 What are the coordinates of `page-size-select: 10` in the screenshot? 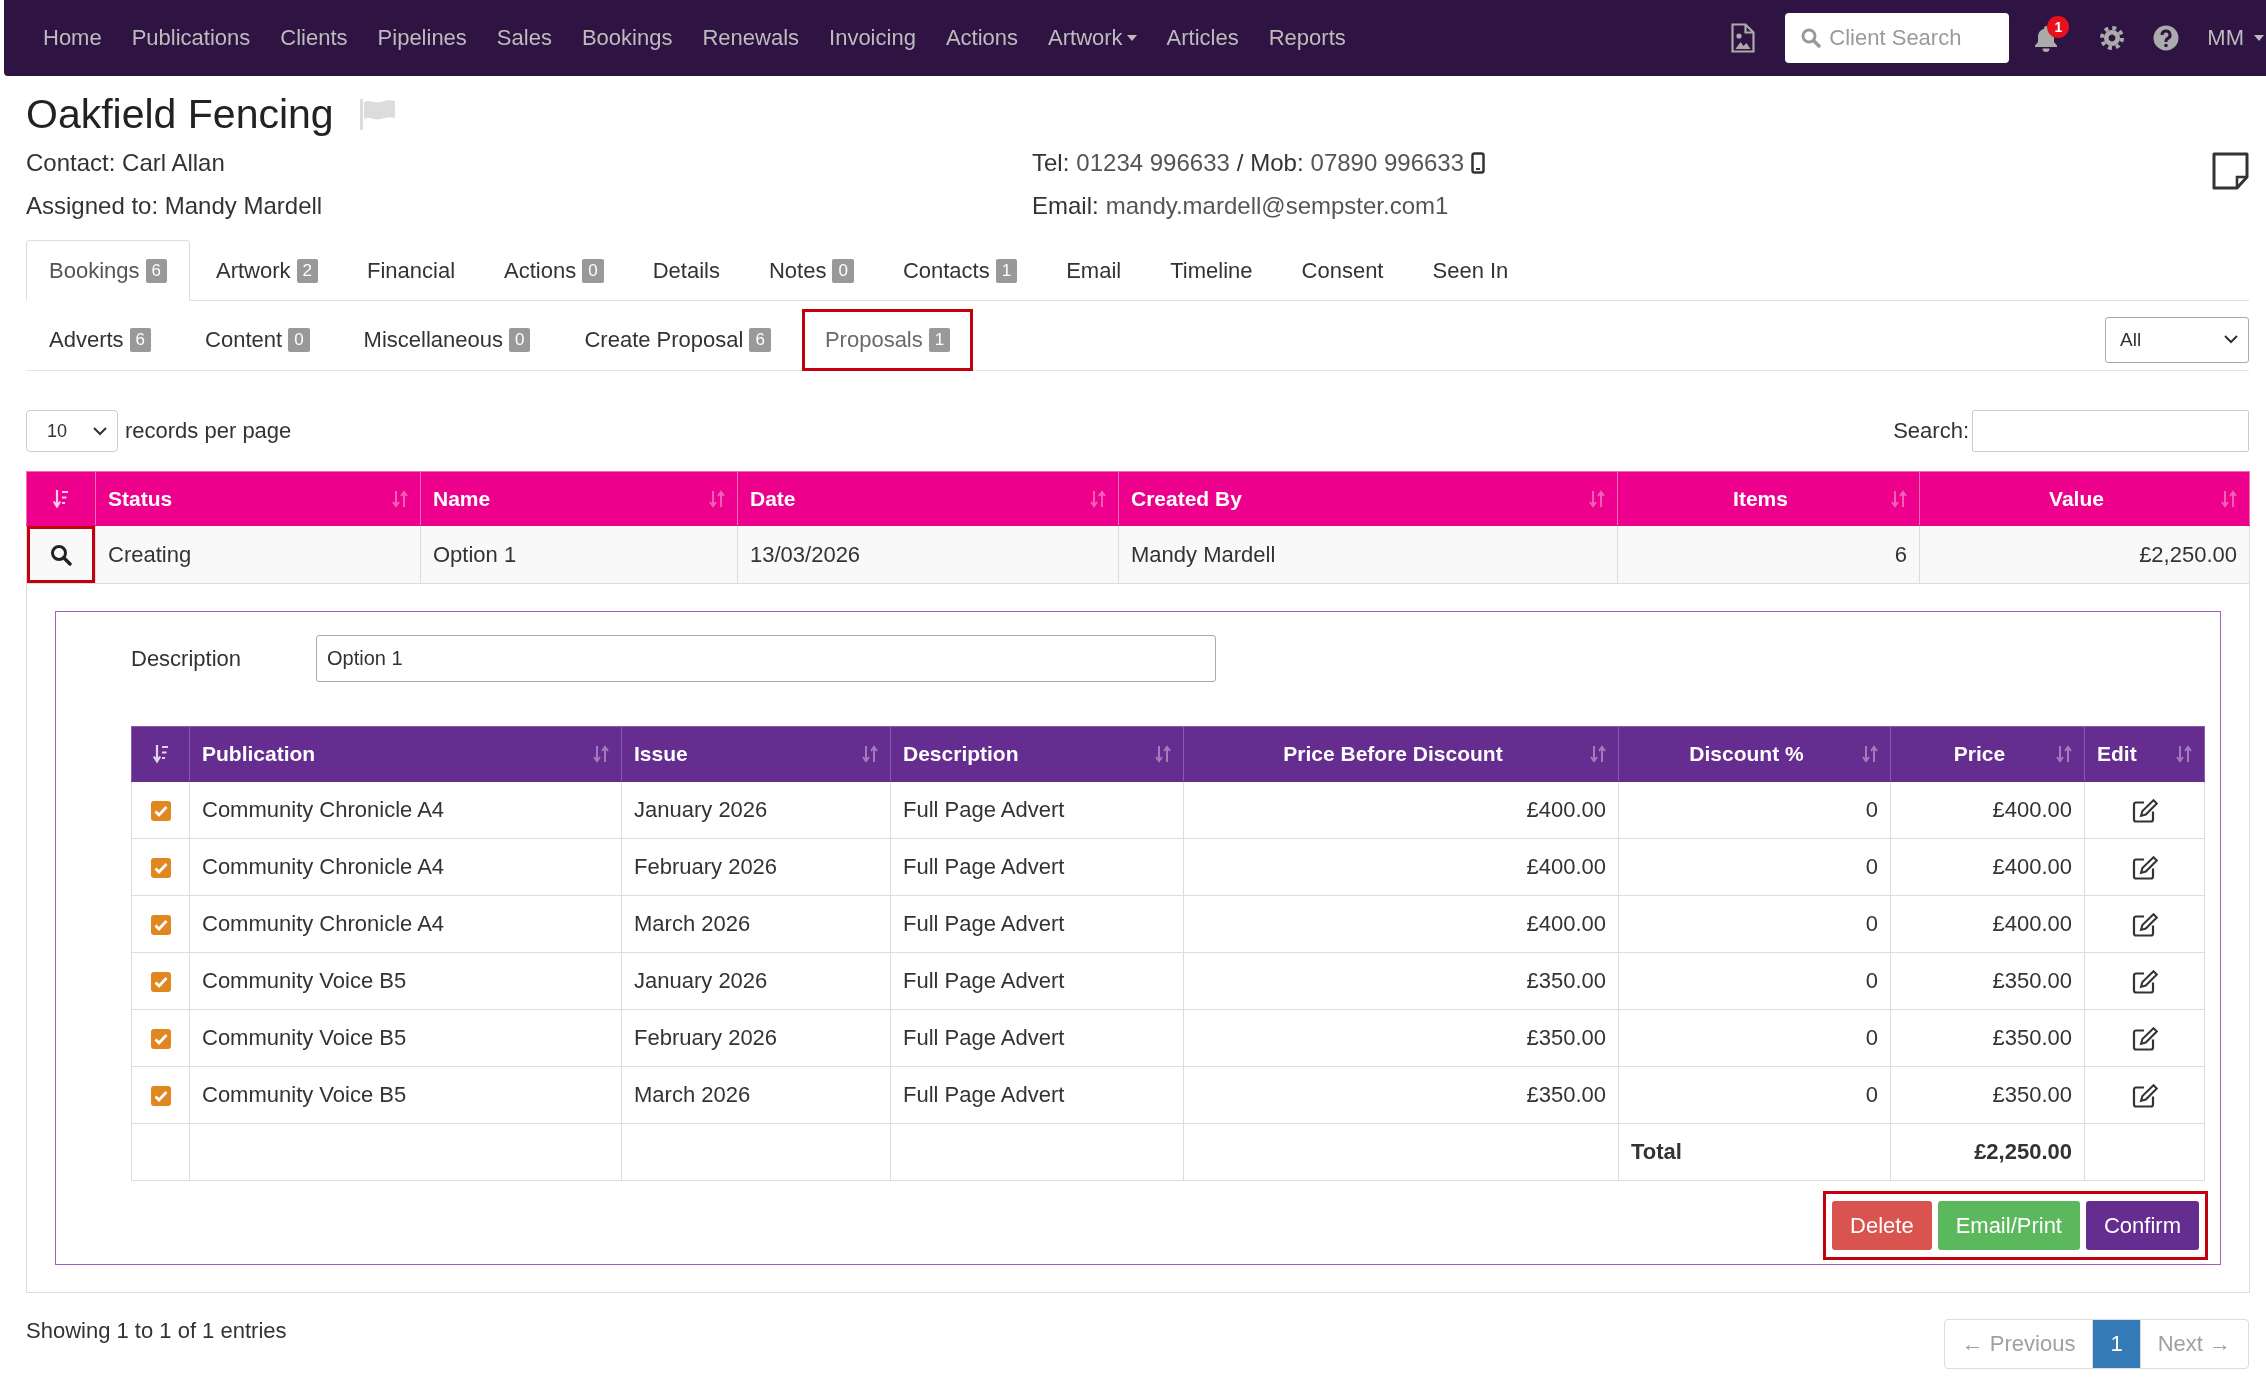 It's located at (72, 431).